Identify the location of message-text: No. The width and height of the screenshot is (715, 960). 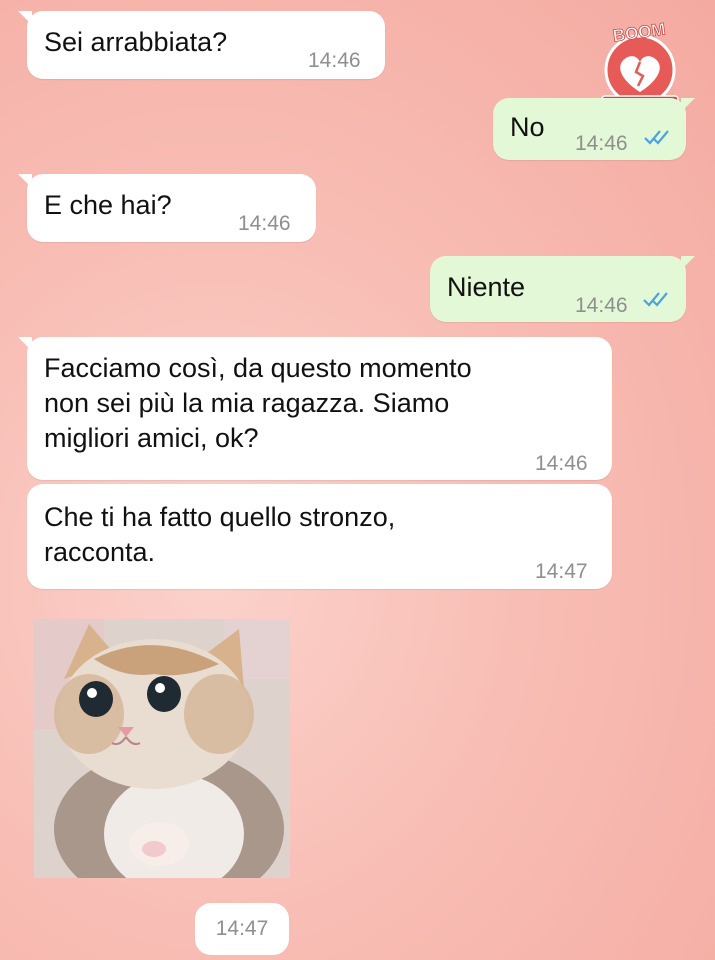
(527, 127).